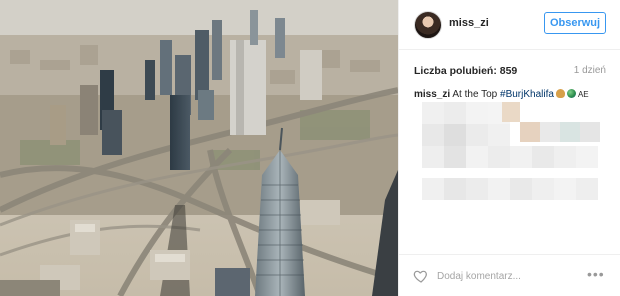 The height and width of the screenshot is (296, 620). I want to click on globe-icon, so click(571, 93).